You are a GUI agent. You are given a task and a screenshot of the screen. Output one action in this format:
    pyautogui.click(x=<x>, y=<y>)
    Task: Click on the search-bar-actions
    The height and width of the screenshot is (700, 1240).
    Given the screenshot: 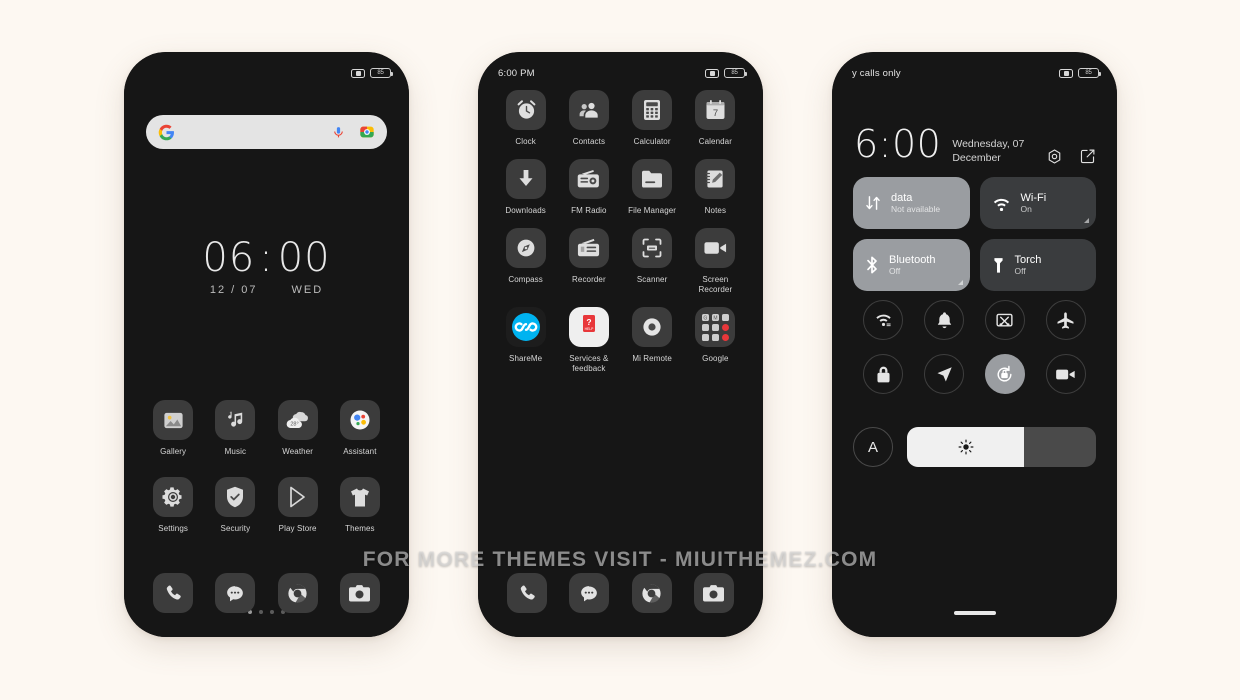 What is the action you would take?
    pyautogui.click(x=353, y=132)
    